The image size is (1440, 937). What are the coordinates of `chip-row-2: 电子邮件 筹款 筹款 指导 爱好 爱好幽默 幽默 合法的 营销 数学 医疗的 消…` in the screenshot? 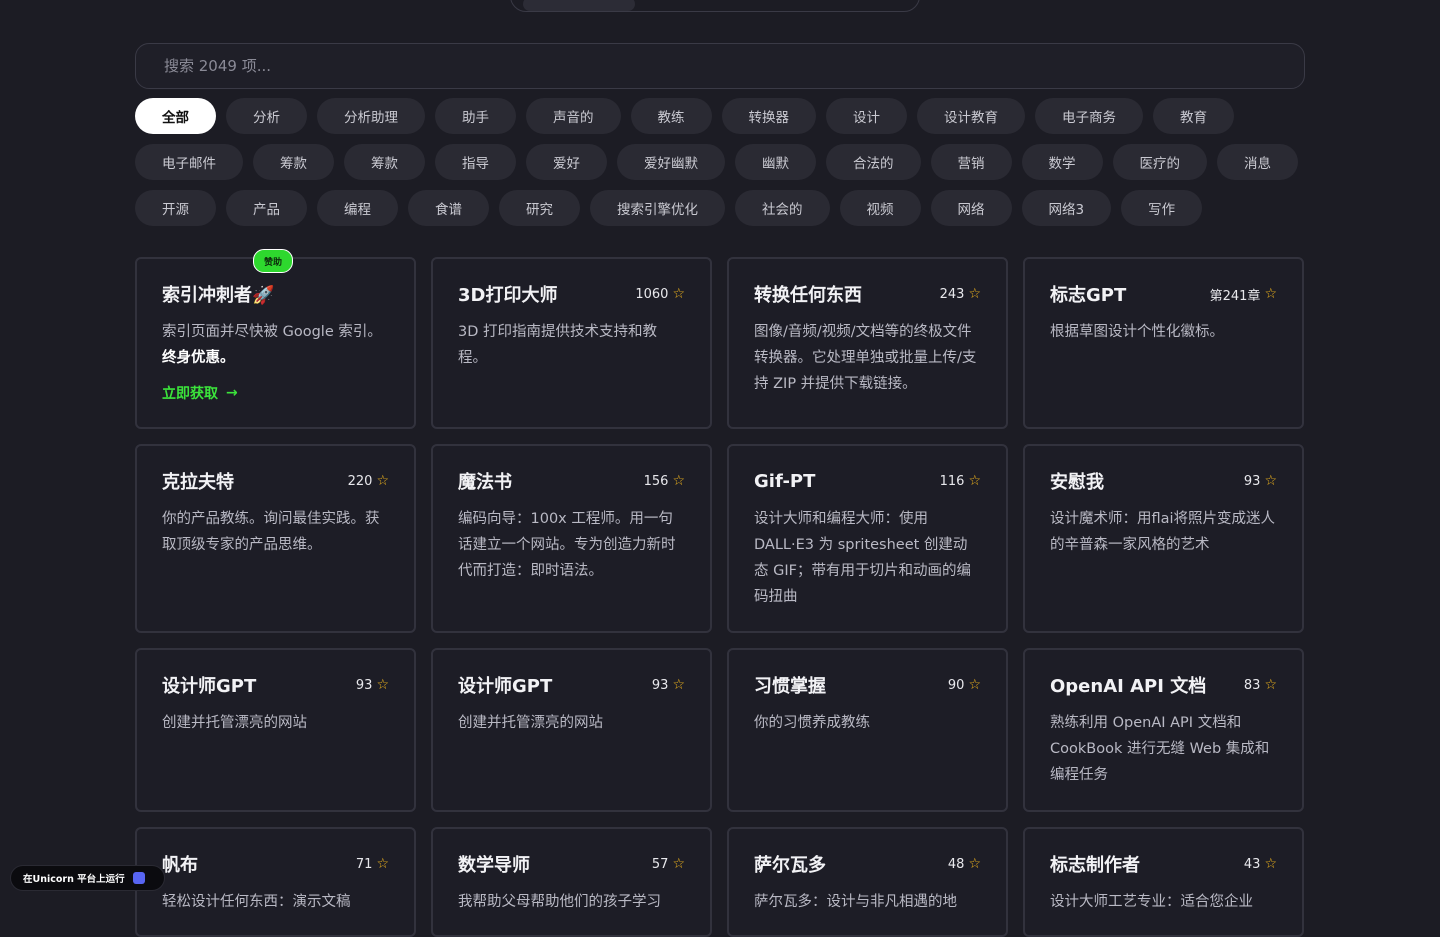 It's located at (720, 162).